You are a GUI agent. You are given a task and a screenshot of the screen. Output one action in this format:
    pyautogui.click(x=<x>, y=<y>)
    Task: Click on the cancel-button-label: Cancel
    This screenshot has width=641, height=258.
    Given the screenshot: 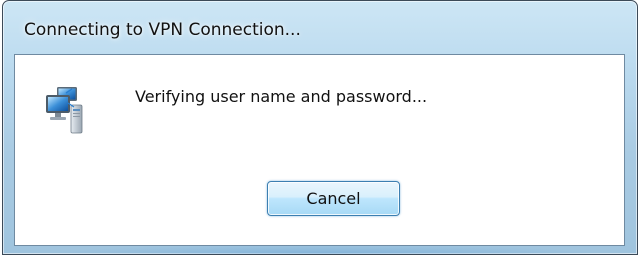 What is the action you would take?
    pyautogui.click(x=333, y=198)
    